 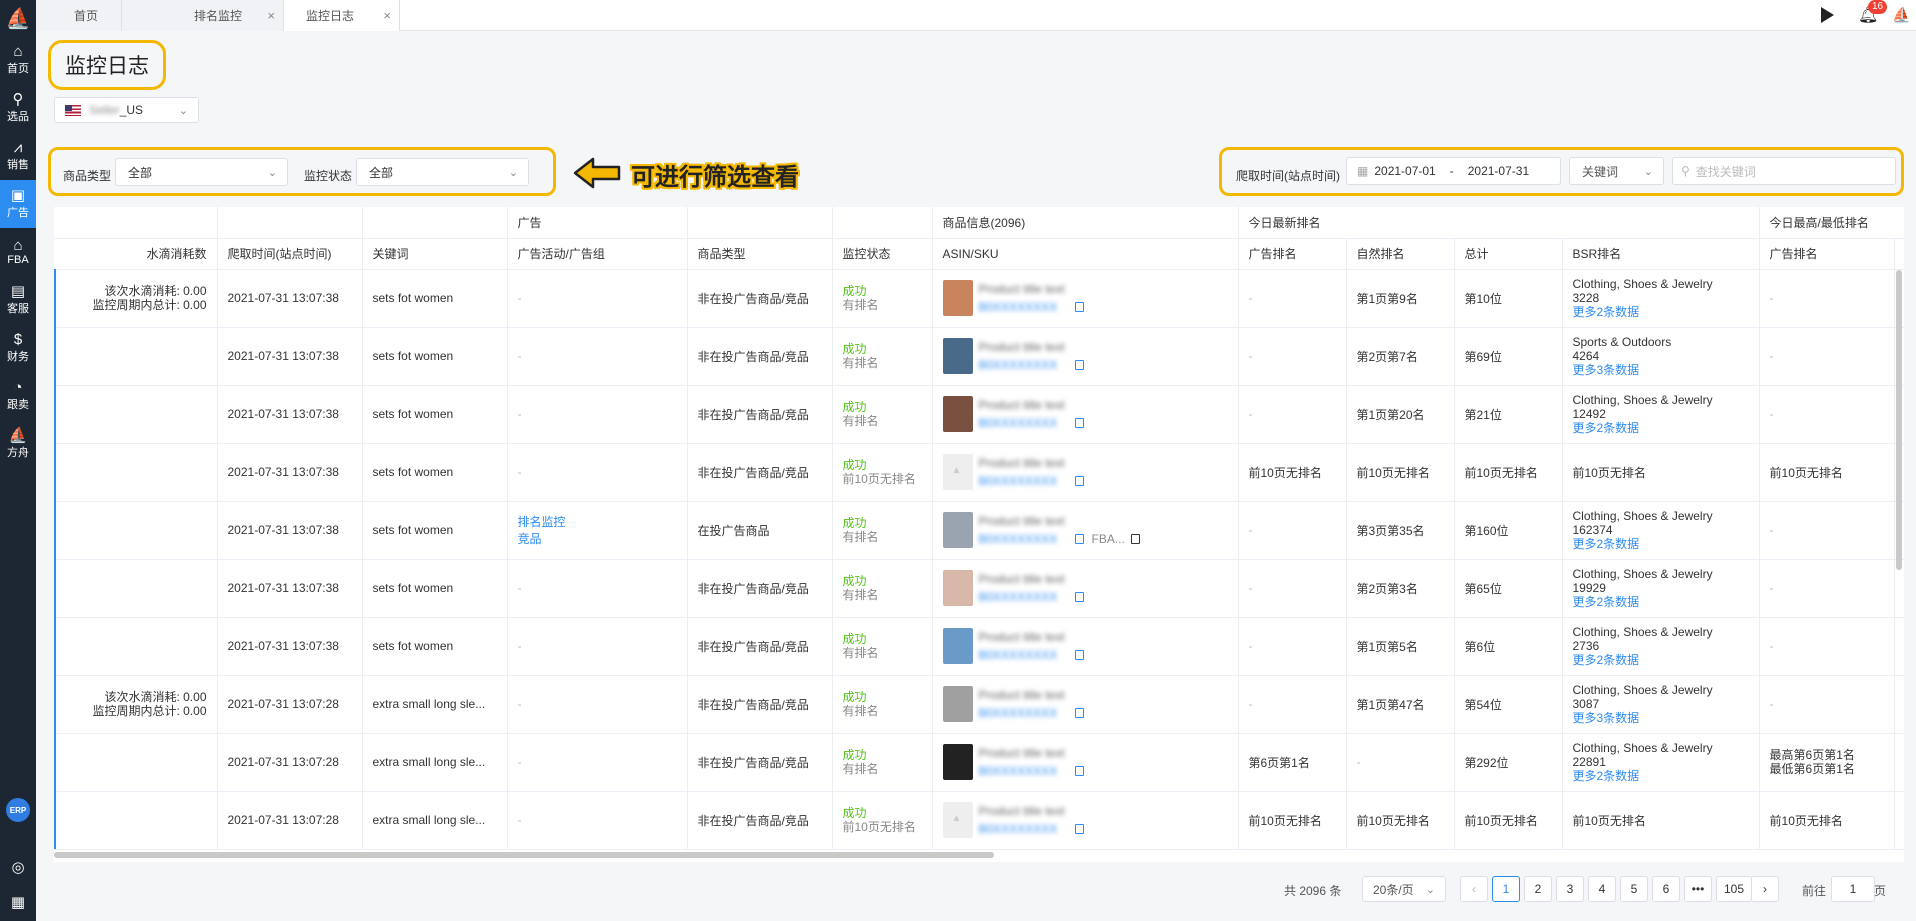 I want to click on date-range-picker: ▦ 2021-07-01 - 2021-07-31, so click(x=1453, y=171).